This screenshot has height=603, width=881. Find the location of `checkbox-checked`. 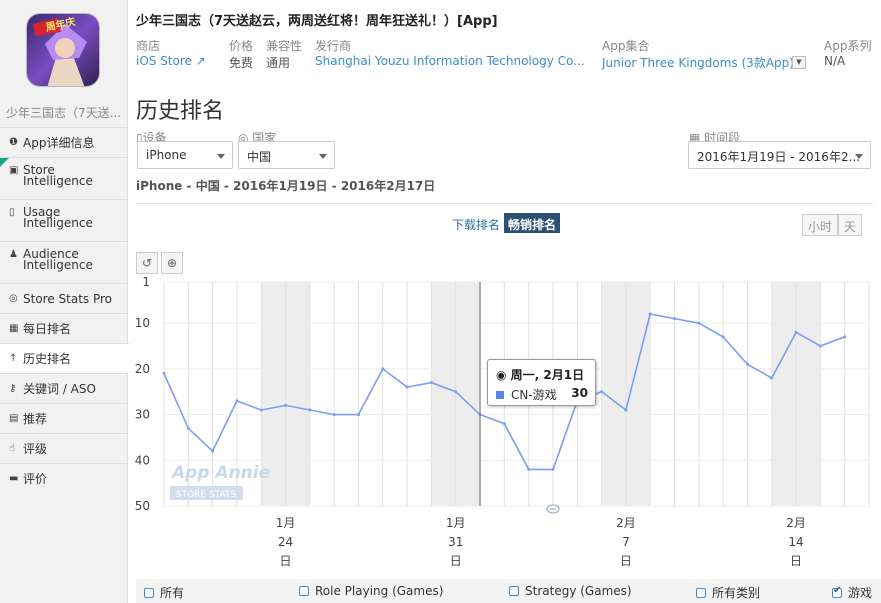

checkbox-checked is located at coordinates (837, 591).